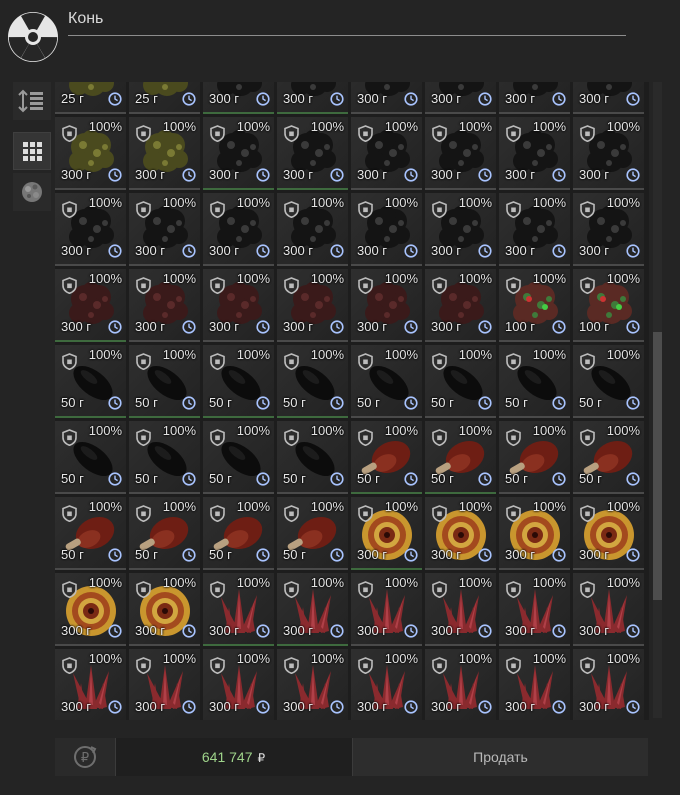  What do you see at coordinates (146, 402) in the screenshot?
I see `item-weight: 50 г` at bounding box center [146, 402].